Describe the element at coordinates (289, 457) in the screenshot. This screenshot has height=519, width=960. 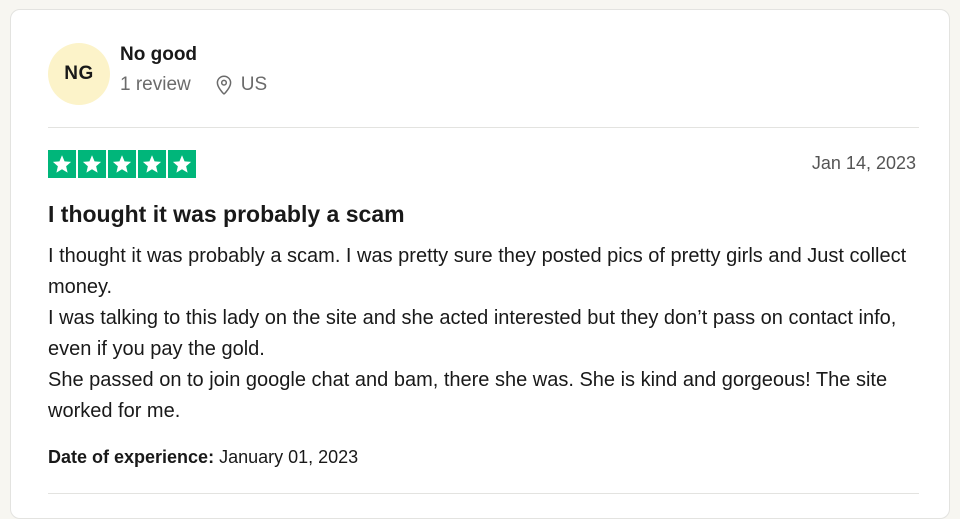
I see `experience-date: January 01, 2023` at that location.